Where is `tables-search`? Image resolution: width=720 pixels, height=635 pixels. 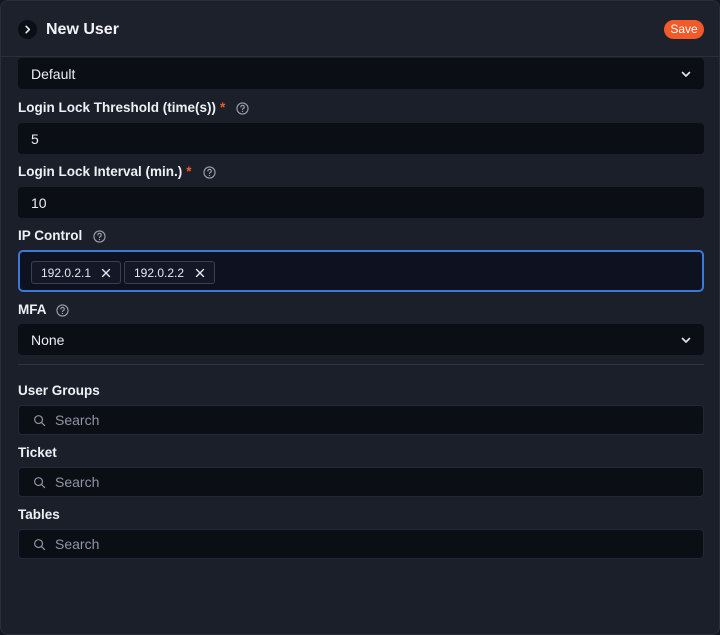
tables-search is located at coordinates (361, 544).